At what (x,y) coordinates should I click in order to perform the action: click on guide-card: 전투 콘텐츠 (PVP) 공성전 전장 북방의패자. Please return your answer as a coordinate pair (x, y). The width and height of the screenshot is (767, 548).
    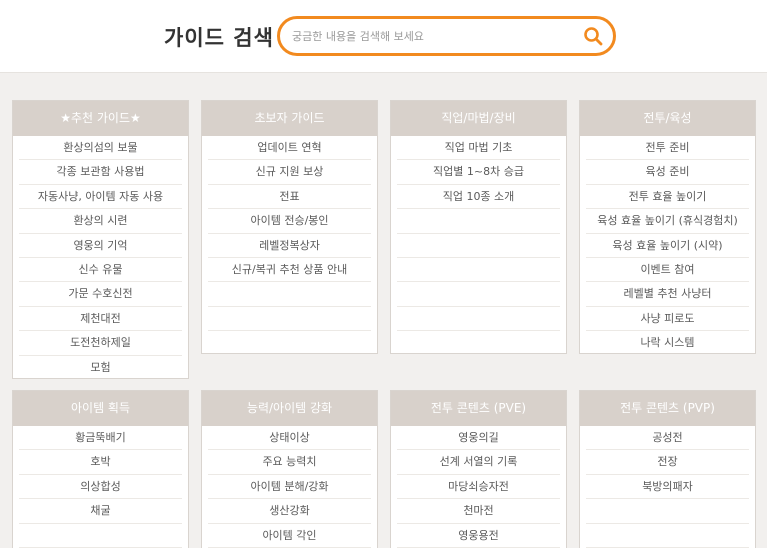
    Looking at the image, I should click on (667, 469).